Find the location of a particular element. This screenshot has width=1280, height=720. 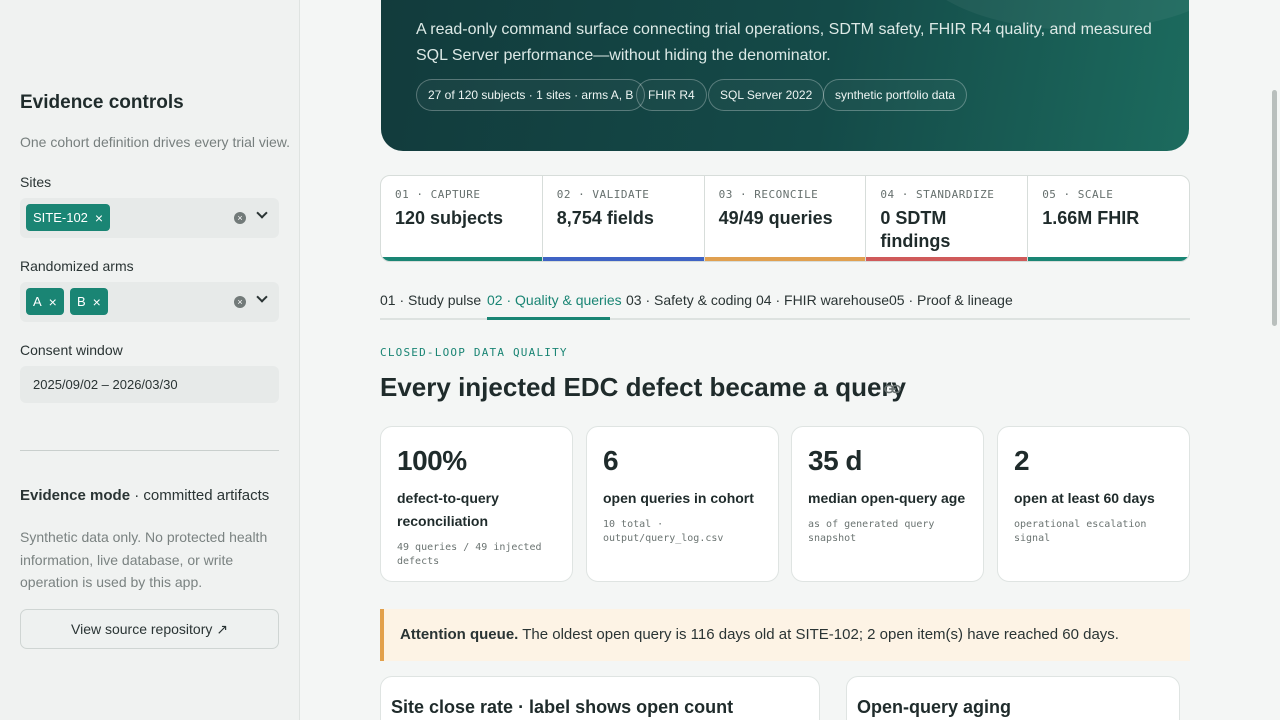

consent-label: Consent window is located at coordinates (71, 350).